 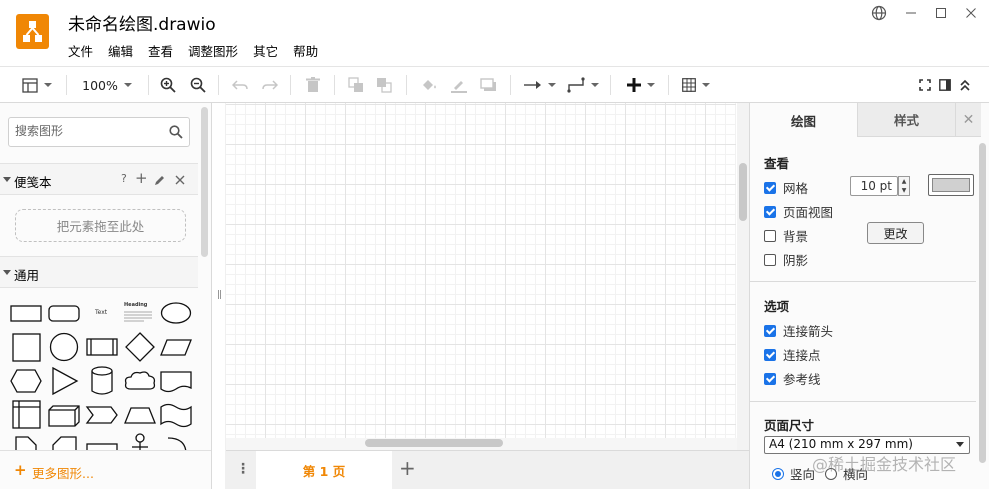 I want to click on close-panel-icon: ✕, so click(x=968, y=120).